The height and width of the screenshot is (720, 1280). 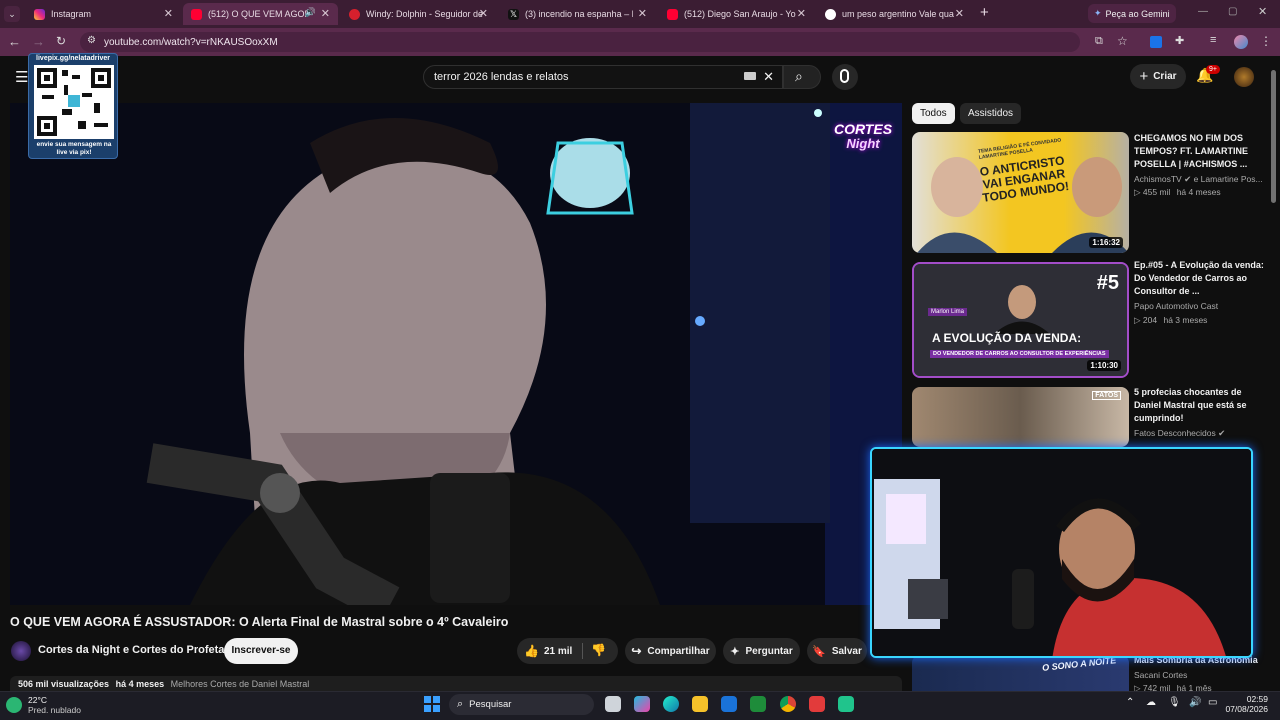 I want to click on channel-name: Cortes da Night e Cortes do Profeta, so click(x=131, y=650).